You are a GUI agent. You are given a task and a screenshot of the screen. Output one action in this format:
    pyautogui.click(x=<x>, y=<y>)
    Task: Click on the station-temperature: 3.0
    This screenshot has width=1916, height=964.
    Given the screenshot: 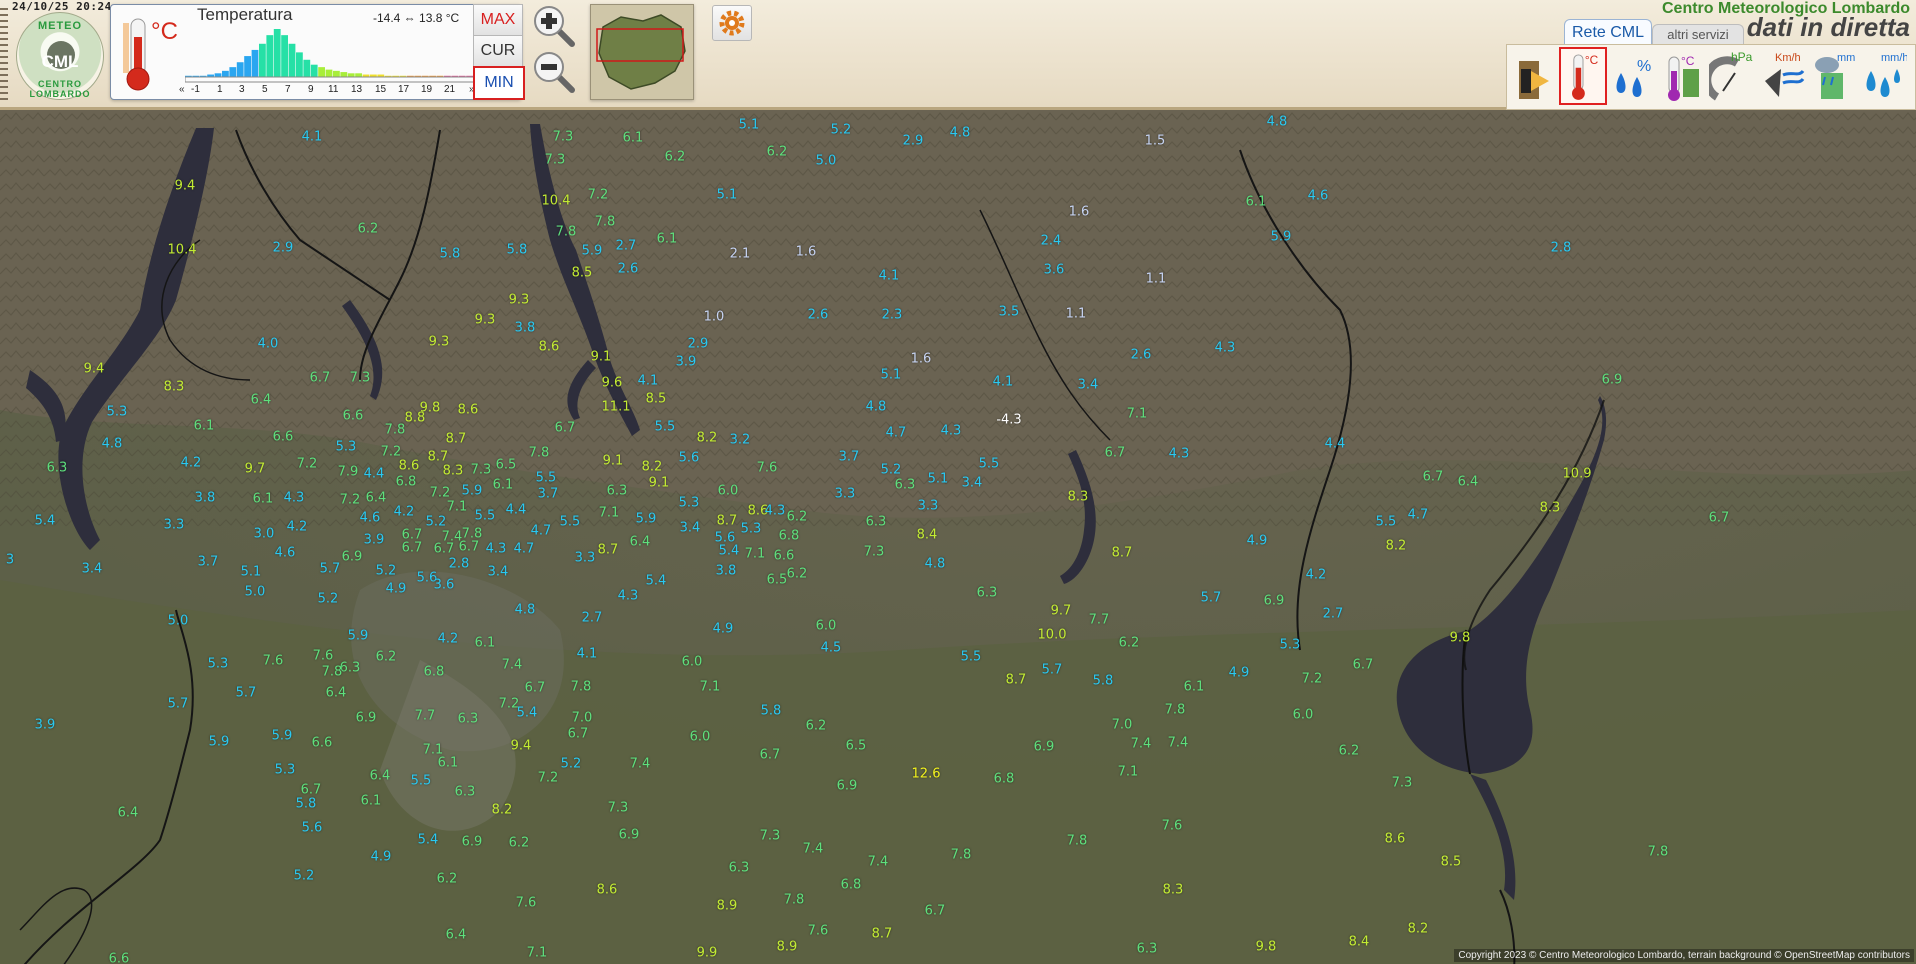 What is the action you would take?
    pyautogui.click(x=264, y=534)
    